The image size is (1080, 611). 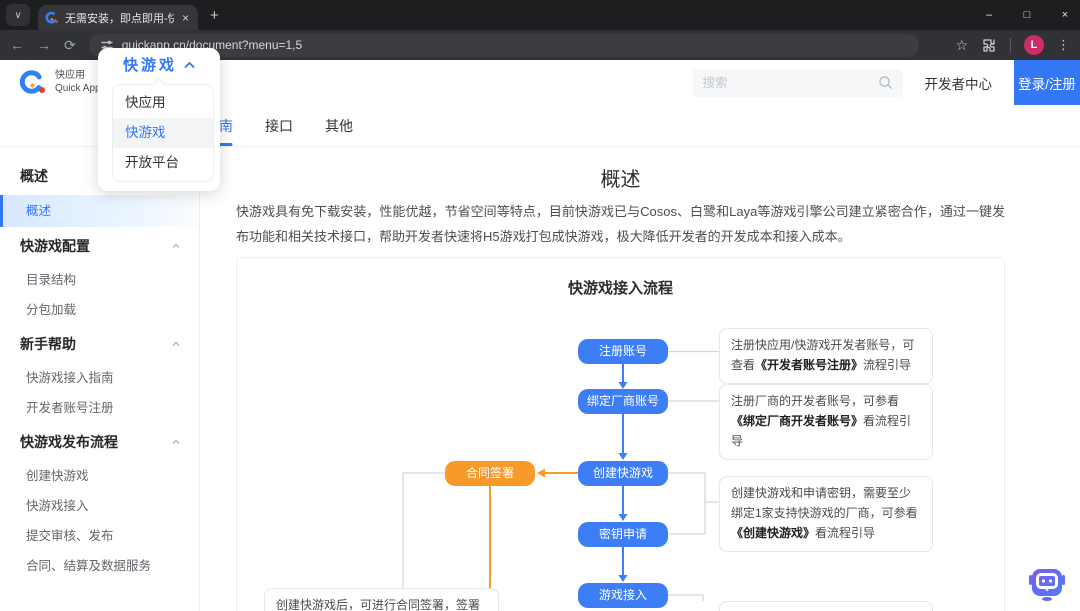 What do you see at coordinates (99, 344) in the screenshot?
I see `sidebar-section-newbie: 新手帮助` at bounding box center [99, 344].